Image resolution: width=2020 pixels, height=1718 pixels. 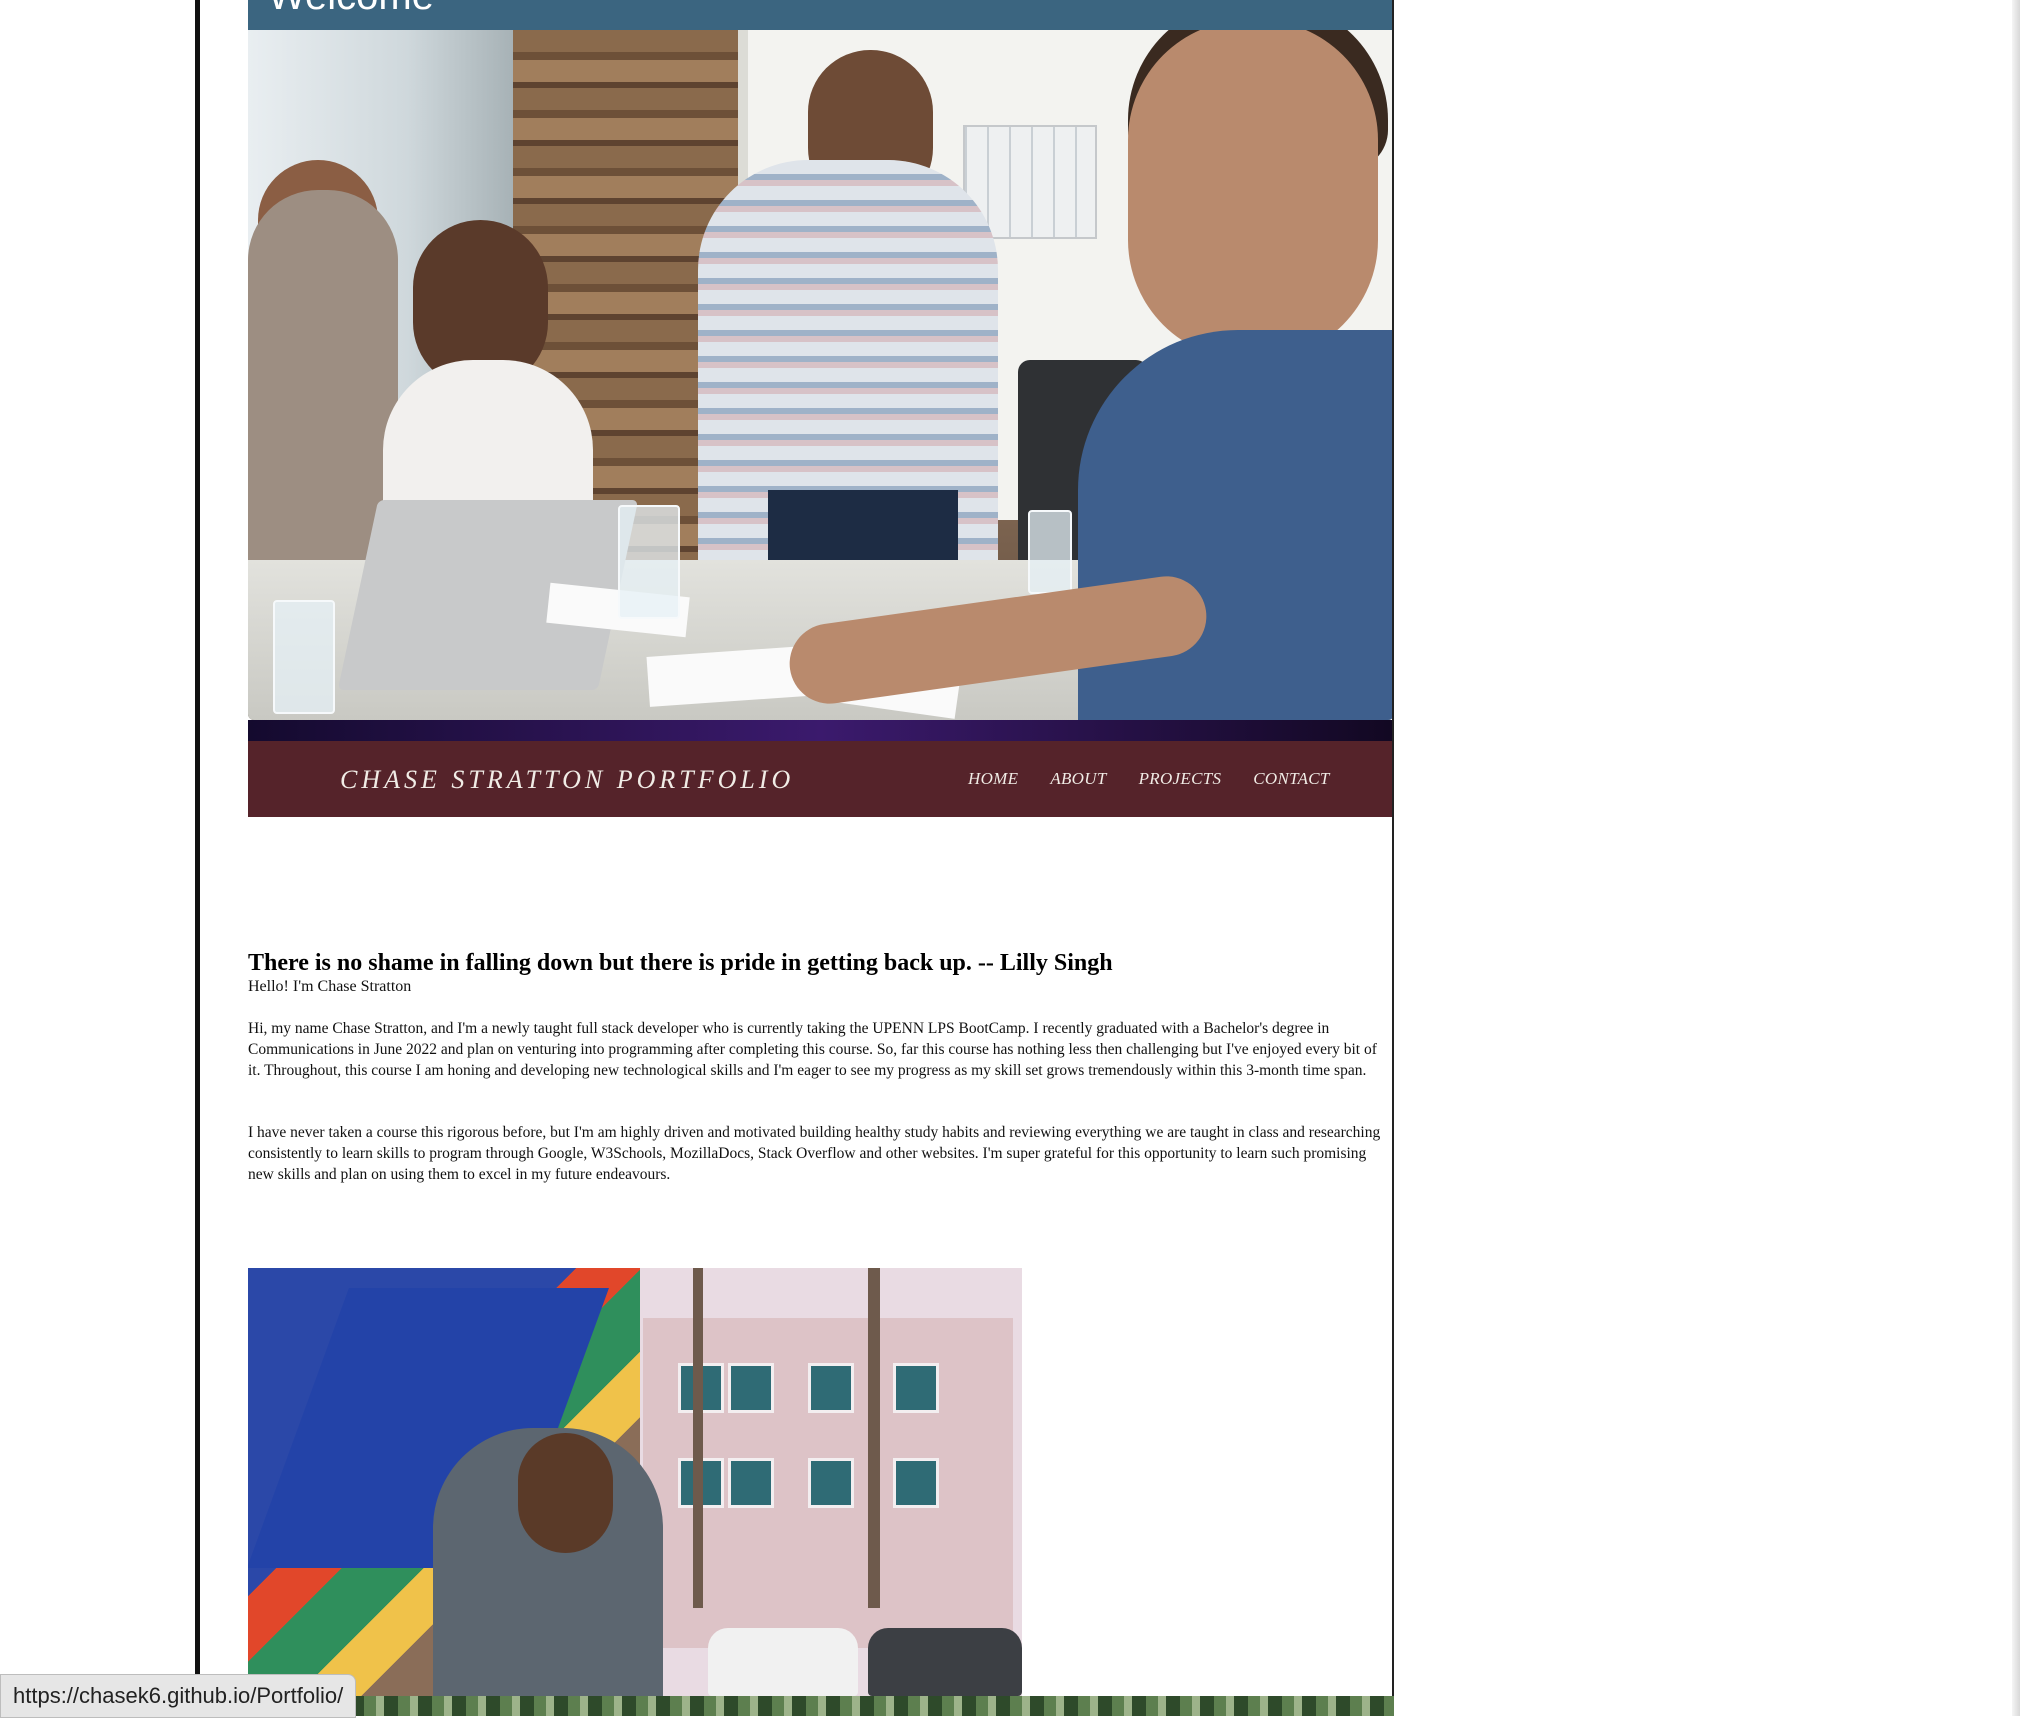 I want to click on header-strip: Welcome, so click(x=821, y=15).